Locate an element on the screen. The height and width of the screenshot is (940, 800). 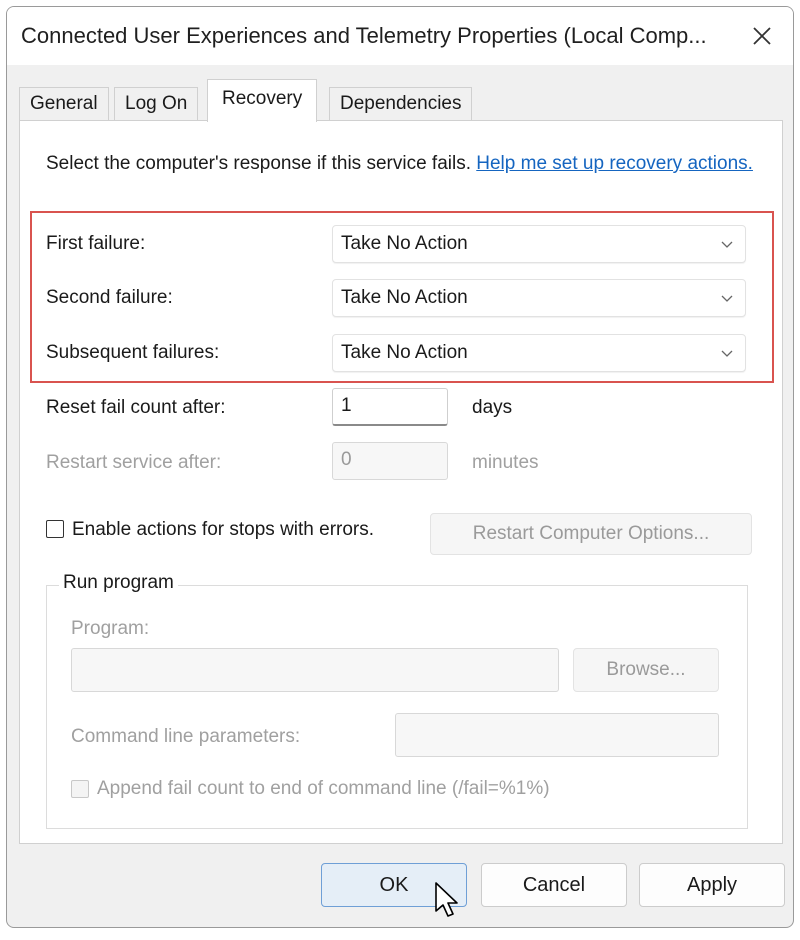
subsequent-failures-value: Take No Action is located at coordinates (404, 352).